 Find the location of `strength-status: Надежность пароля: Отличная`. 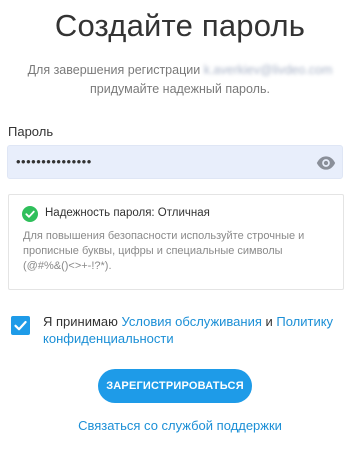

strength-status: Надежность пароля: Отличная is located at coordinates (127, 213).